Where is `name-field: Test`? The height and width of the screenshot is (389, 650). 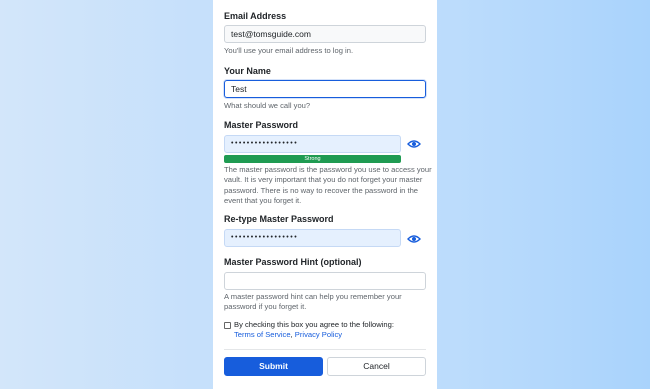 name-field: Test is located at coordinates (325, 89).